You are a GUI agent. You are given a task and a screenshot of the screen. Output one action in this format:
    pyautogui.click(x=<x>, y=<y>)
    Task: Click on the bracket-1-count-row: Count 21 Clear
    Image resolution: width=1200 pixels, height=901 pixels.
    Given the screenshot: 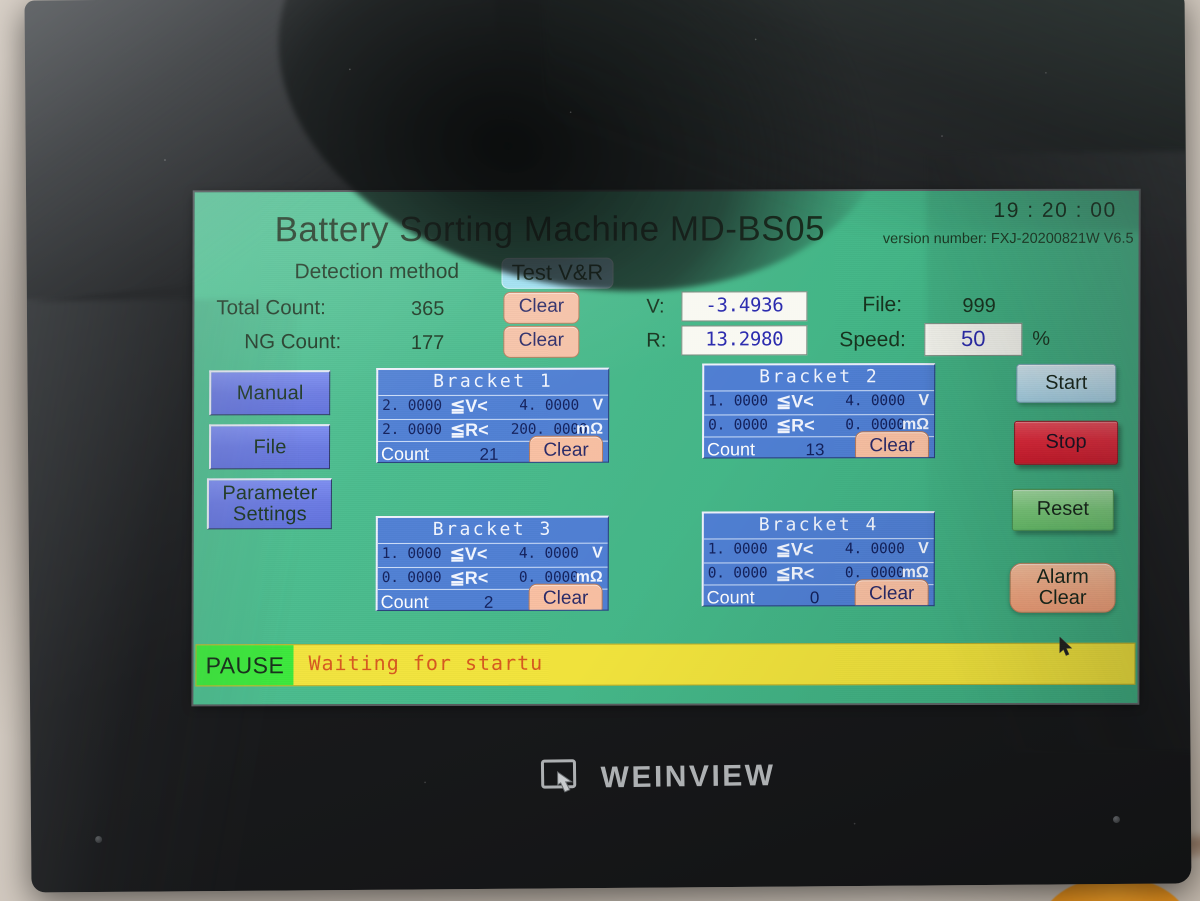 What is the action you would take?
    pyautogui.click(x=493, y=449)
    